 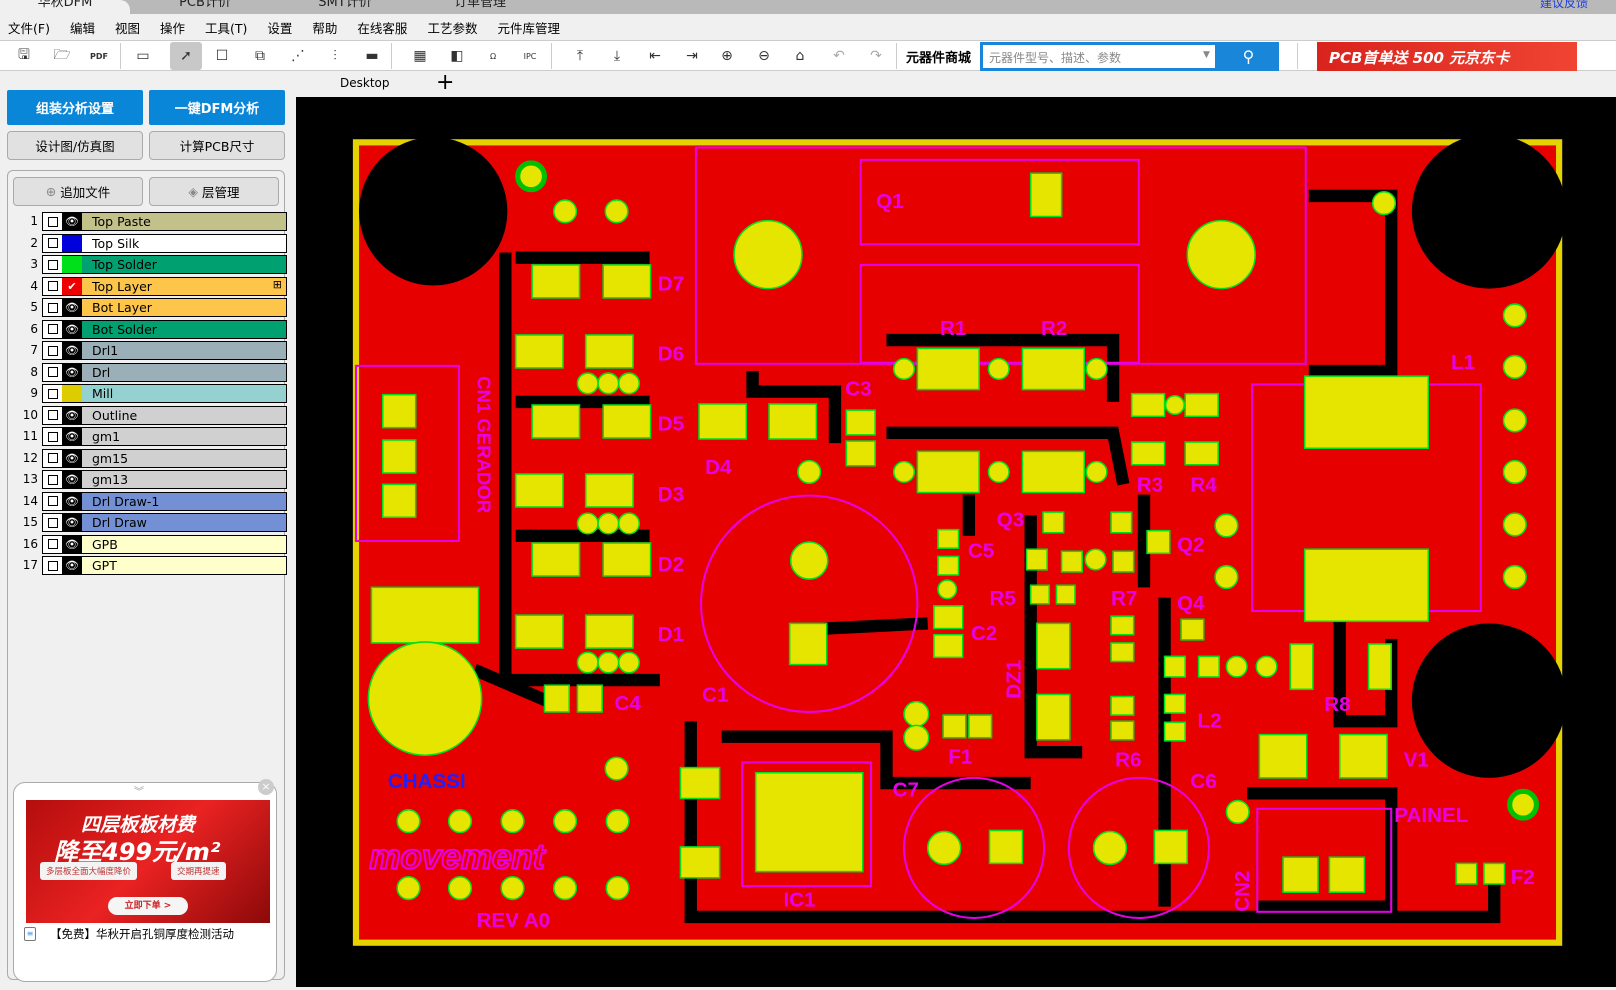 I want to click on tab-desktop: Desktop, so click(x=365, y=83).